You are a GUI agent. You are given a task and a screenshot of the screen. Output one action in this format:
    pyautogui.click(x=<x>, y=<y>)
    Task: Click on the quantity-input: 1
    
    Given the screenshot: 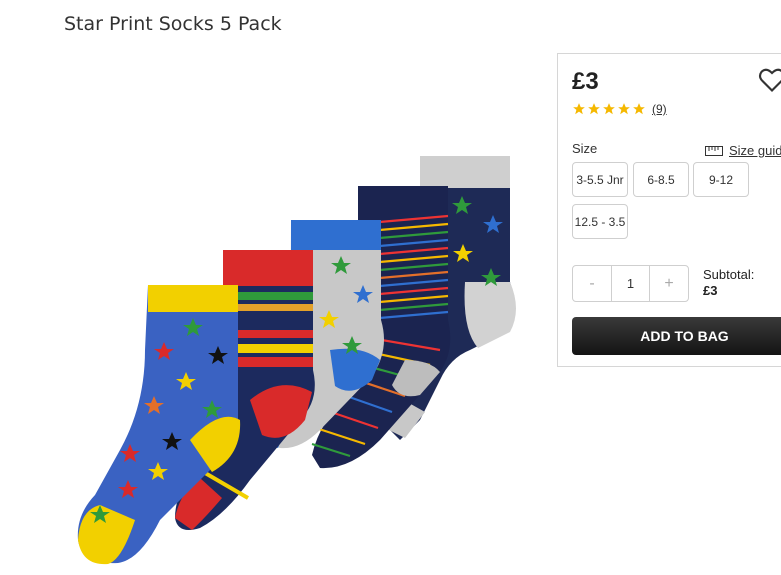 What is the action you would take?
    pyautogui.click(x=630, y=283)
    